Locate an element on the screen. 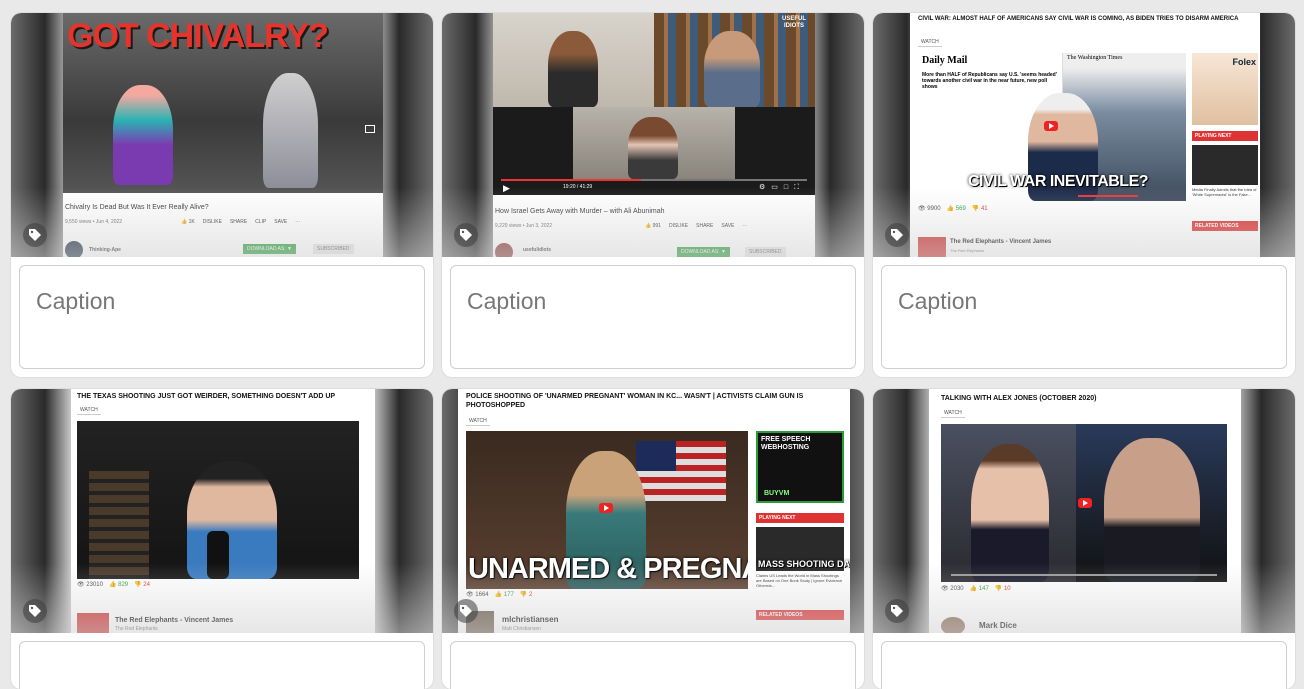  next-video-thumb is located at coordinates (1225, 165).